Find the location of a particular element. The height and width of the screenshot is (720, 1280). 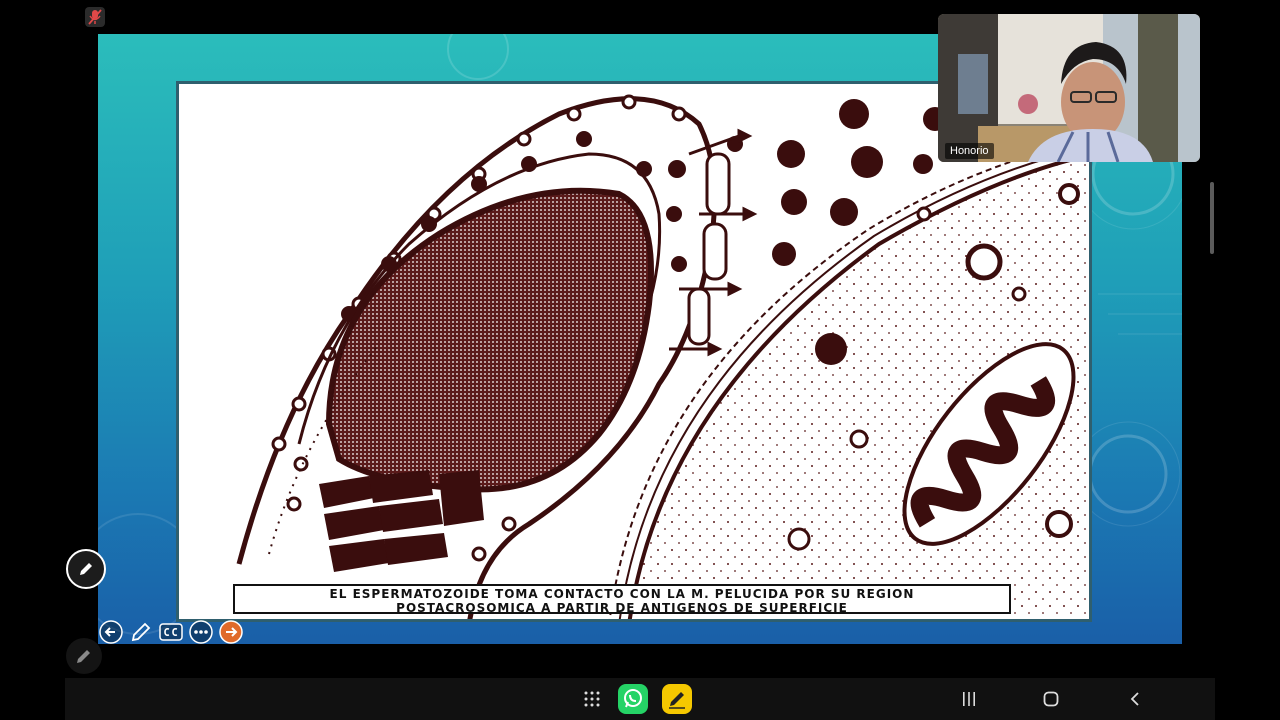

closed-captions-icon is located at coordinates (171, 632).